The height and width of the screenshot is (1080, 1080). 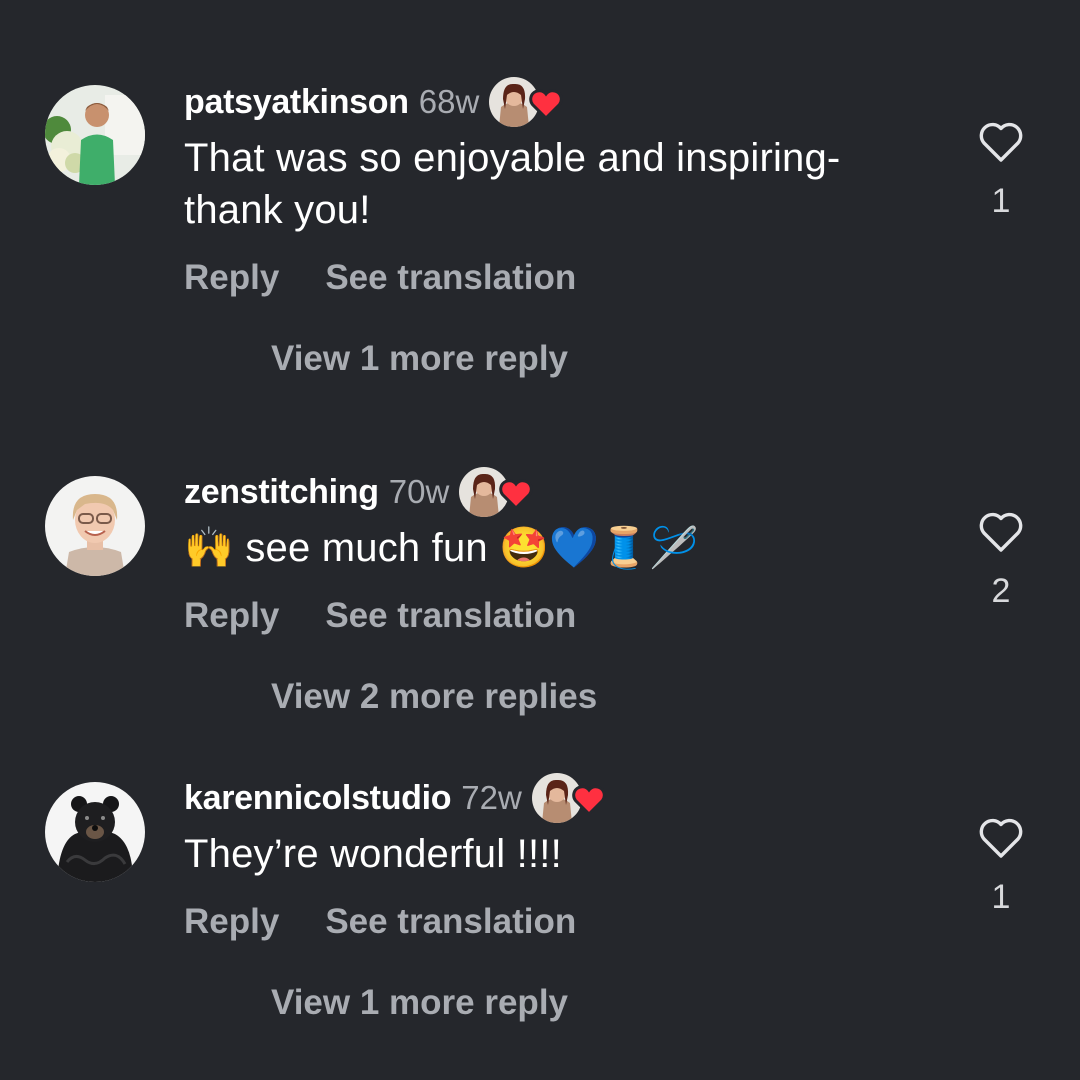 I want to click on comment-header: karennicolstudio 72w, so click(x=398, y=798).